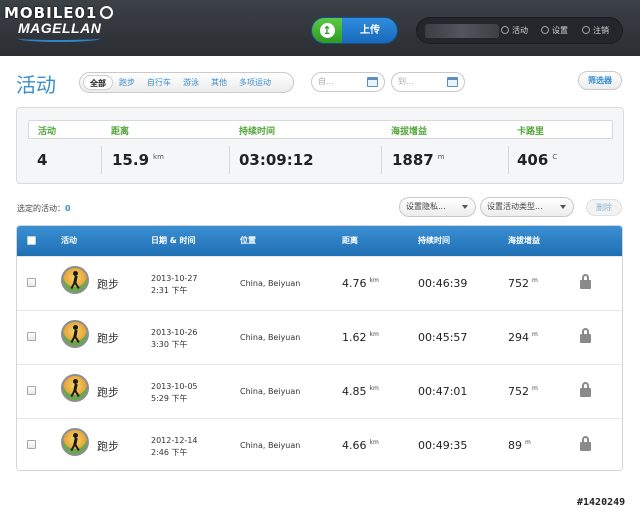 This screenshot has height=512, width=640. What do you see at coordinates (595, 30) in the screenshot?
I see `logout-link: 注销` at bounding box center [595, 30].